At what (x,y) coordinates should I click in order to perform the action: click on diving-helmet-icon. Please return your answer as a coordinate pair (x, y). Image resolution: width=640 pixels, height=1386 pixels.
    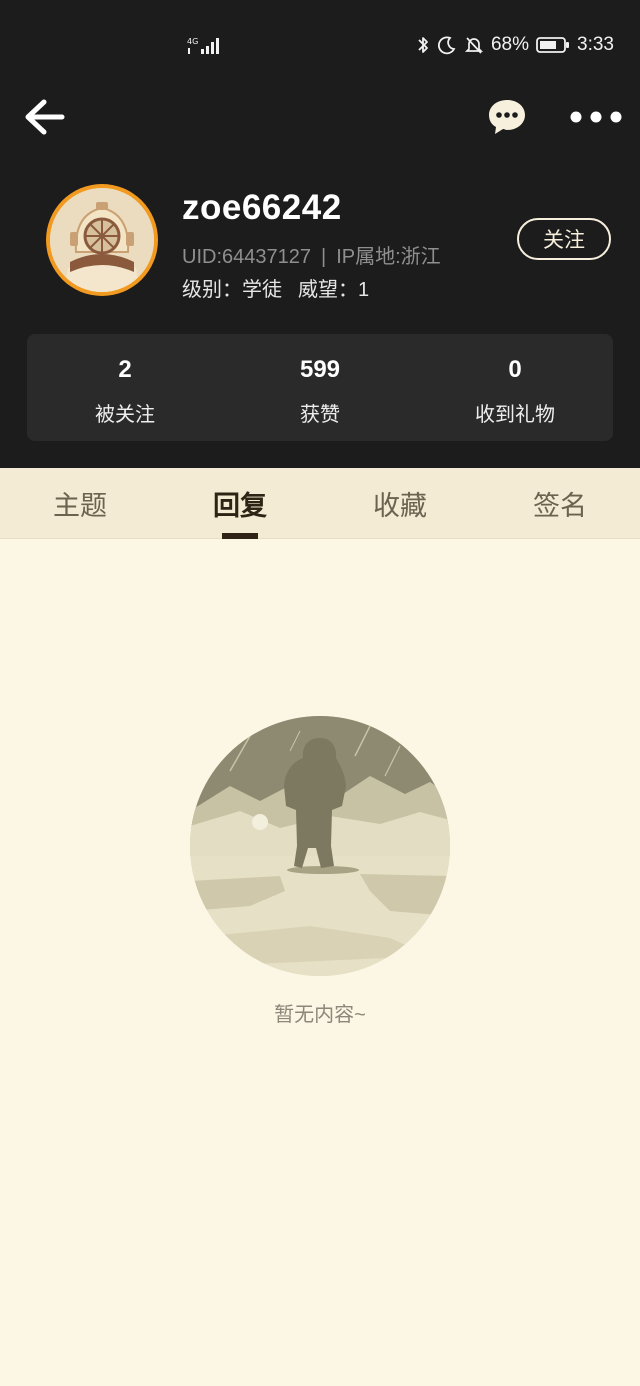
    Looking at the image, I should click on (102, 240).